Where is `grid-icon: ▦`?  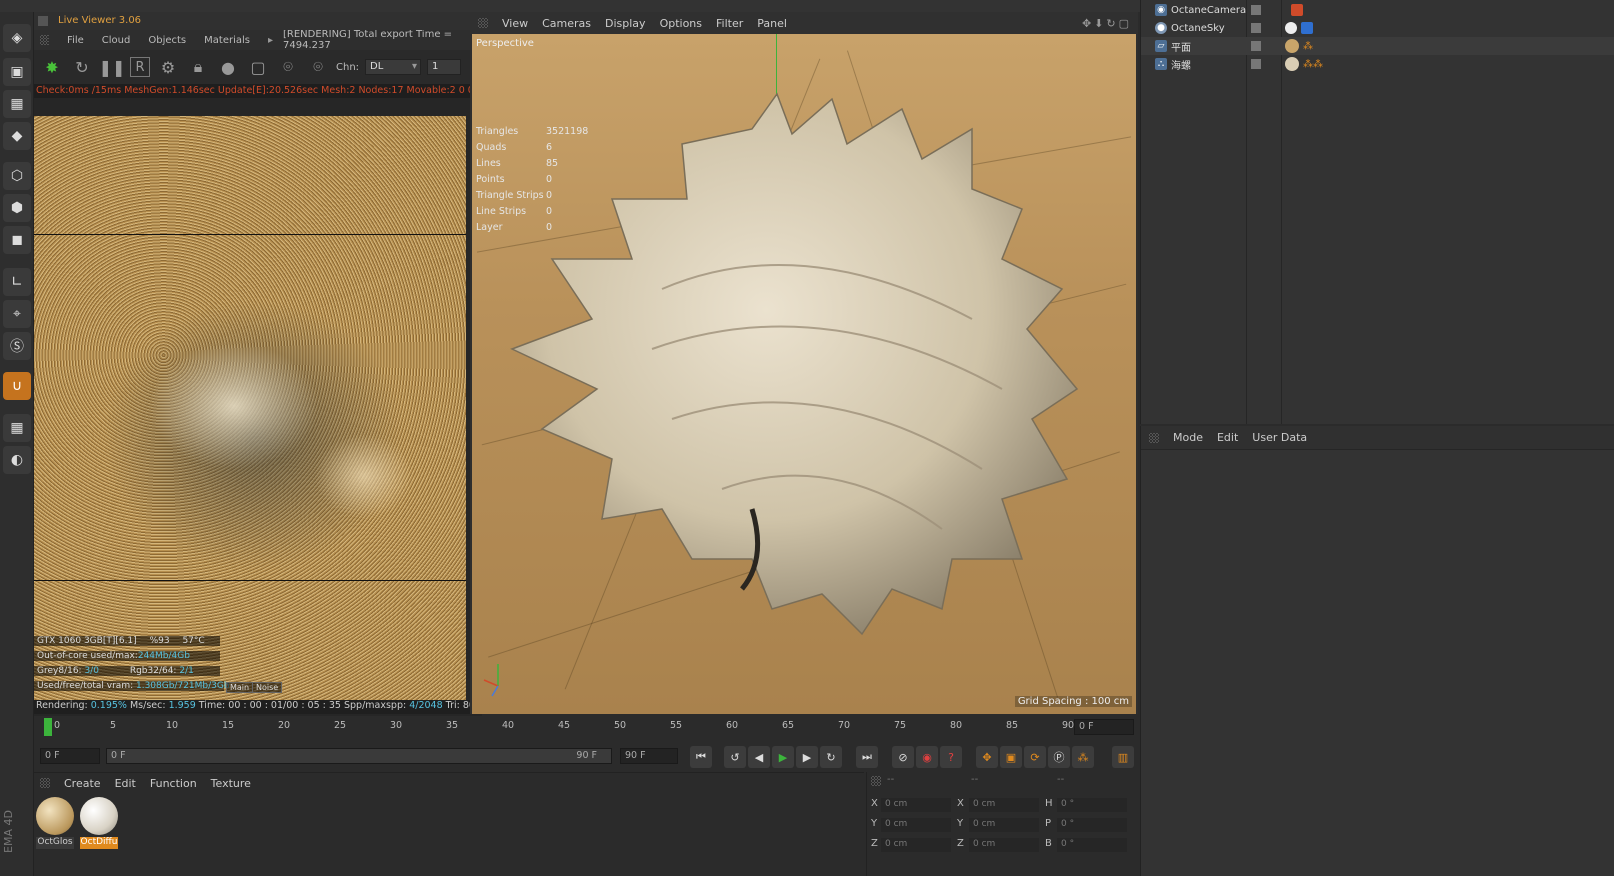 grid-icon: ▦ is located at coordinates (17, 428).